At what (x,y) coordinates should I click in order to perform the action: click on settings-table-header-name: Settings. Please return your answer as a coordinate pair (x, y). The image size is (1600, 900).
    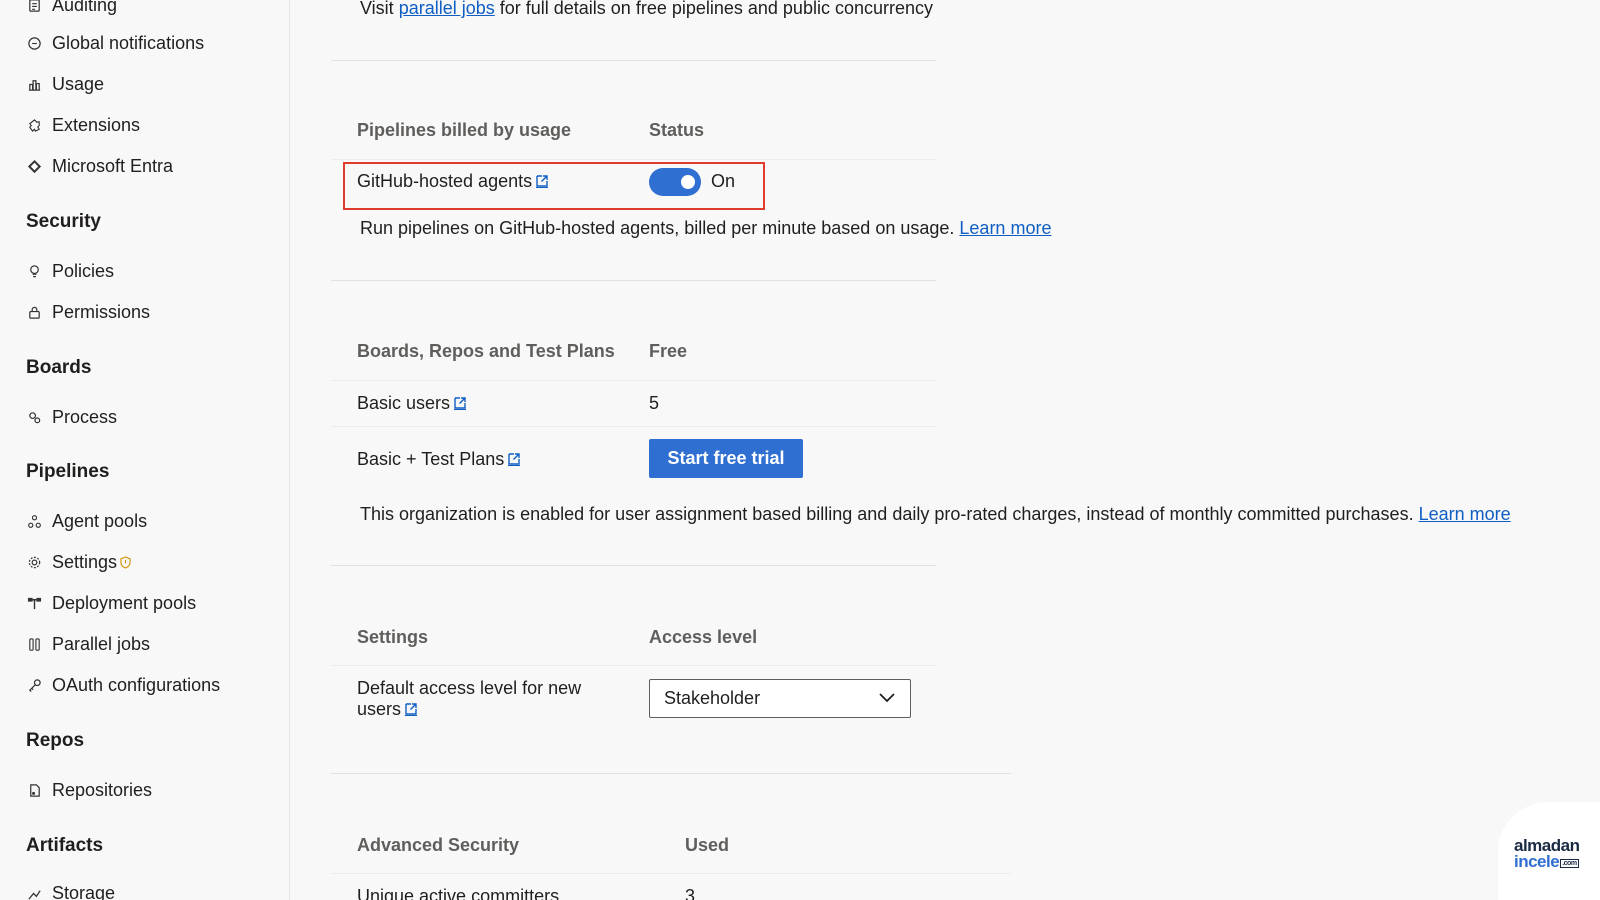
    Looking at the image, I should click on (393, 637).